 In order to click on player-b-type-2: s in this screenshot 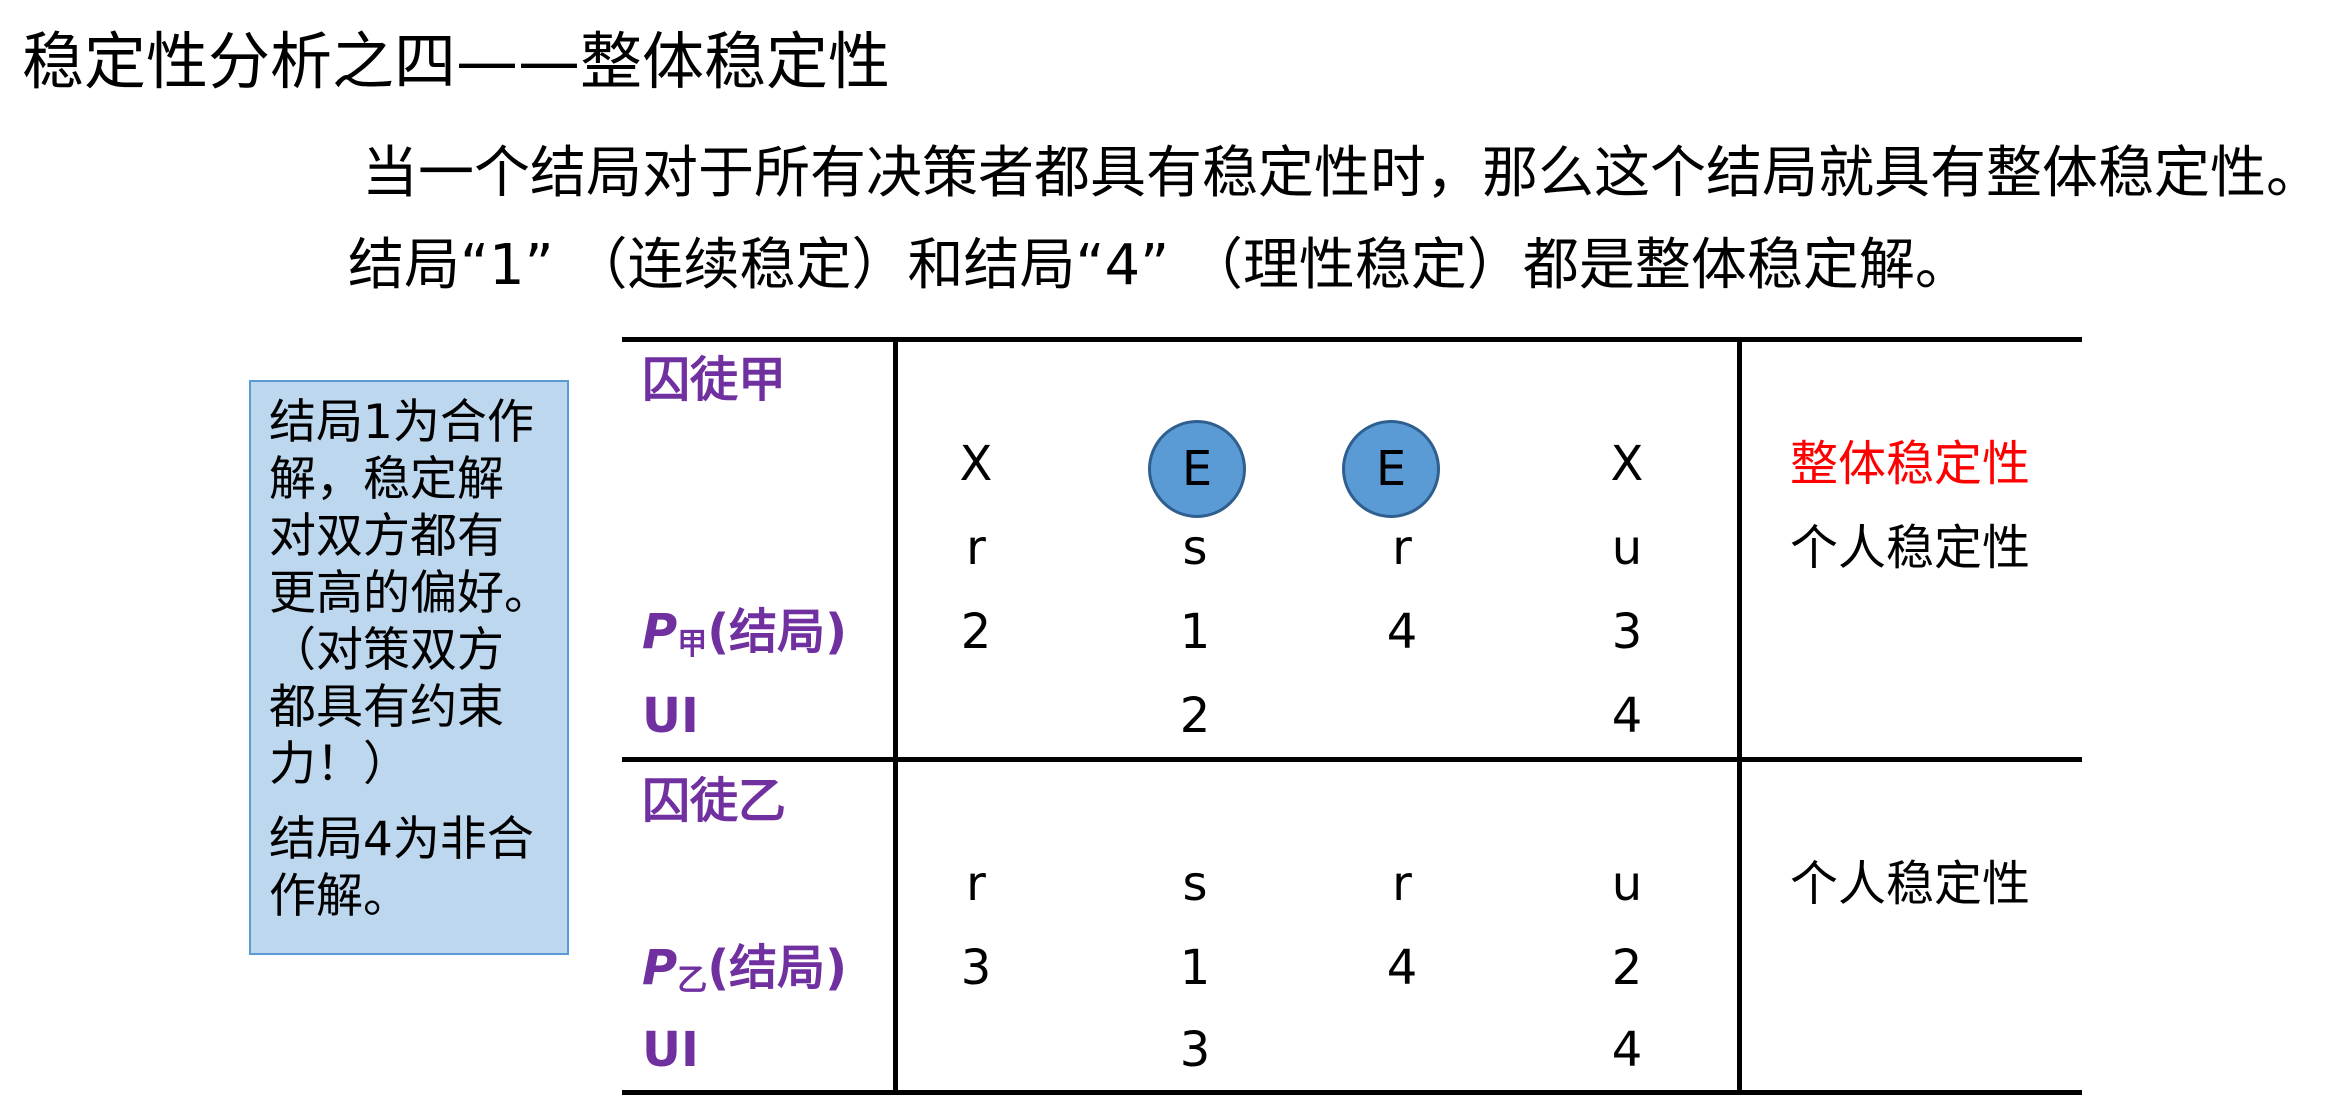, I will do `click(1195, 884)`.